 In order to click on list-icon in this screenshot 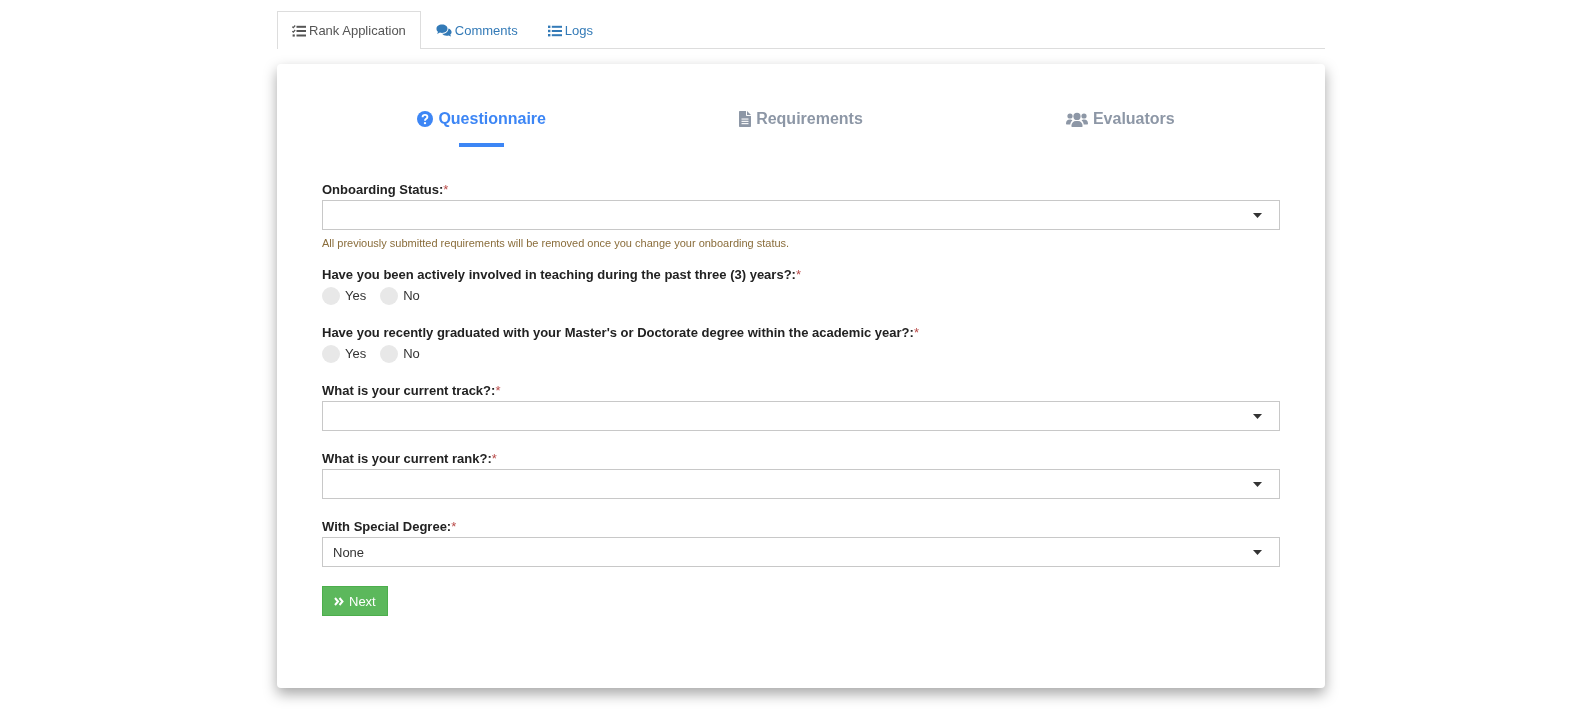, I will do `click(554, 30)`.